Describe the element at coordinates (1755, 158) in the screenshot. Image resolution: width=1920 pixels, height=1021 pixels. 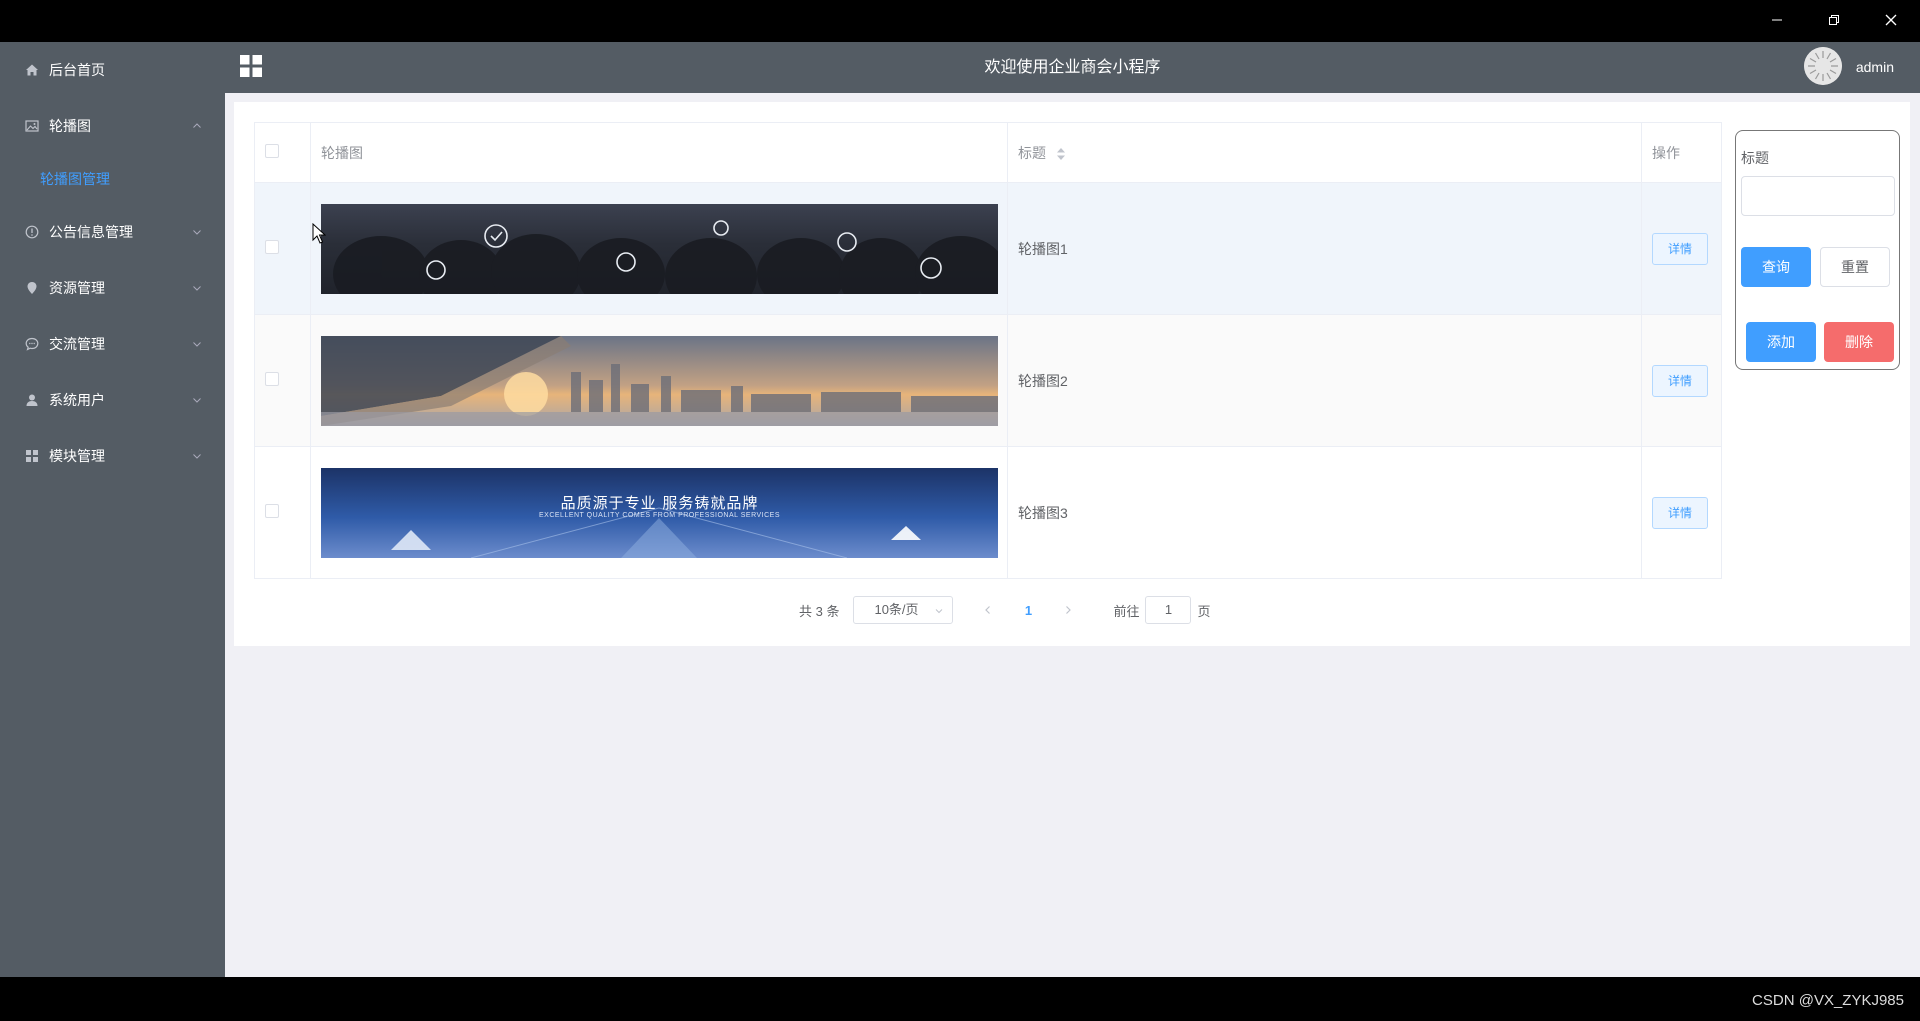
I see `title-filter-label: 标题` at that location.